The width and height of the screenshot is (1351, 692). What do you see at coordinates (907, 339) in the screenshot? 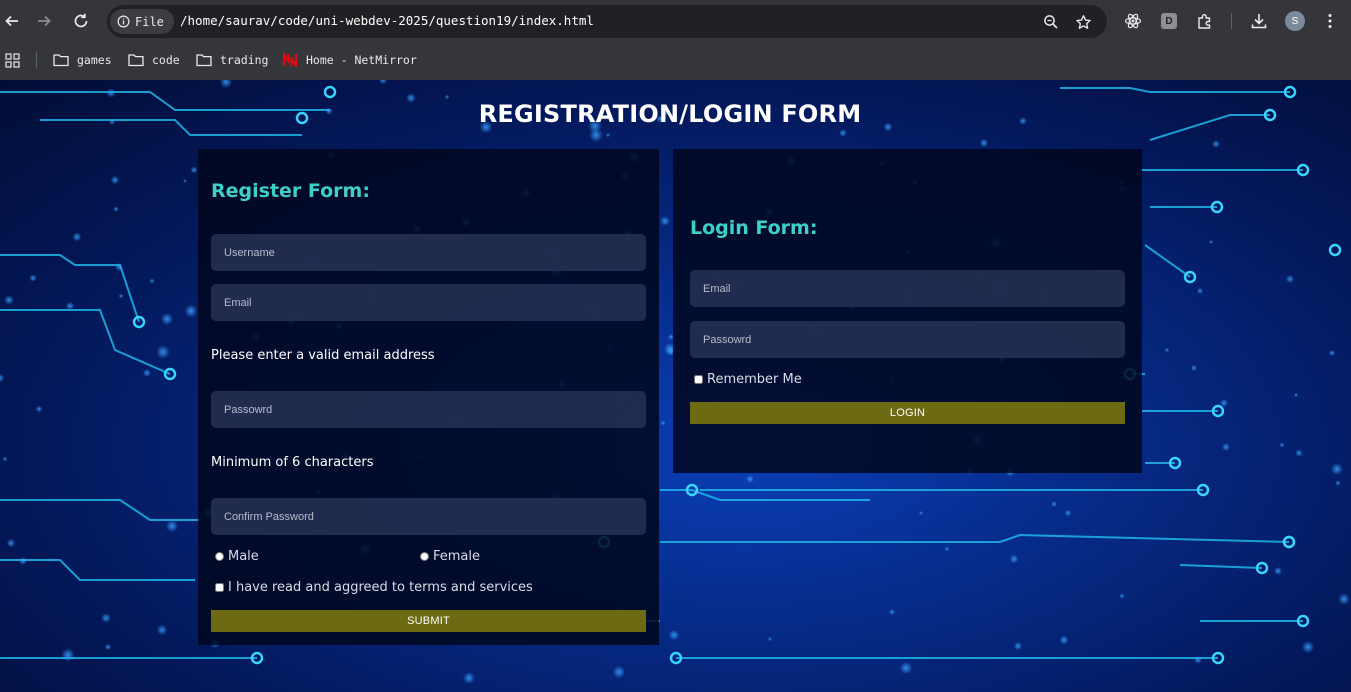
I see `login-password-input` at bounding box center [907, 339].